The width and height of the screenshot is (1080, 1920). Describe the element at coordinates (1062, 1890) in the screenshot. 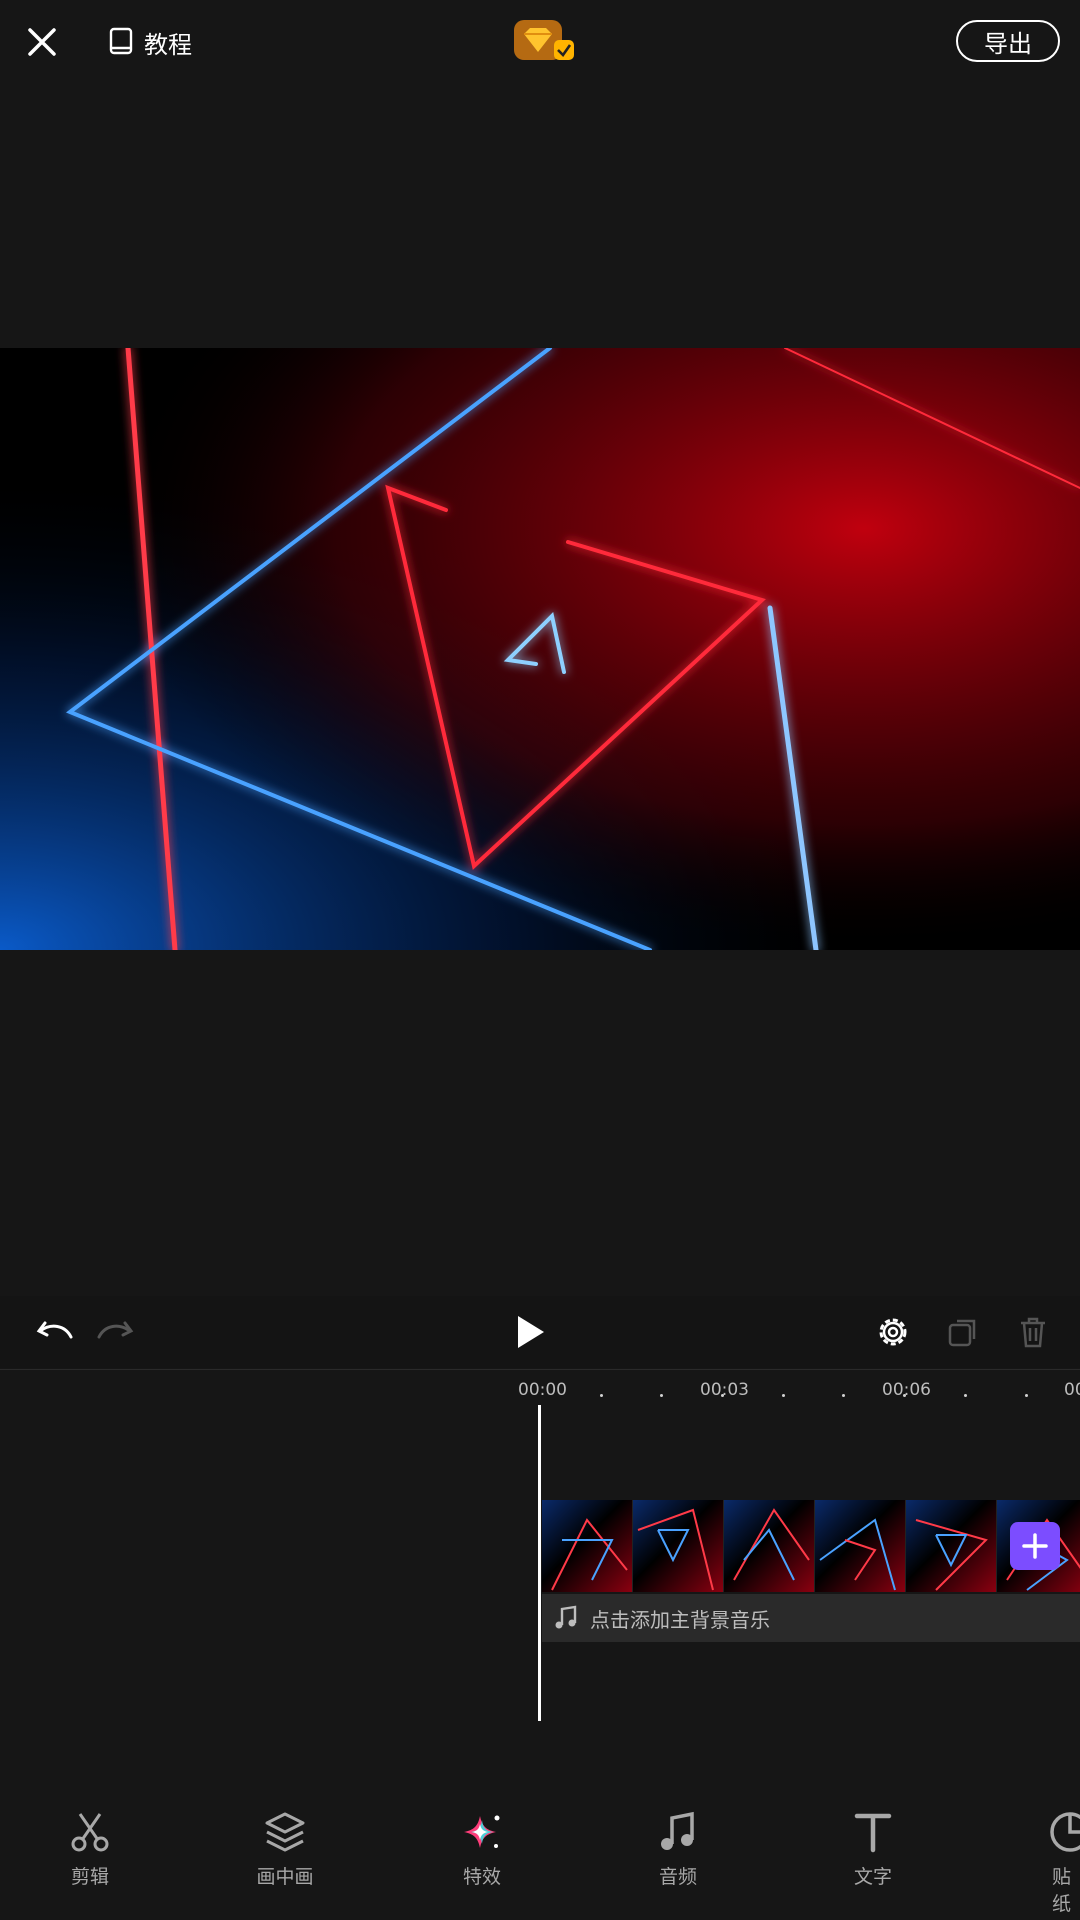

I see `tab-label: 贴纸` at that location.